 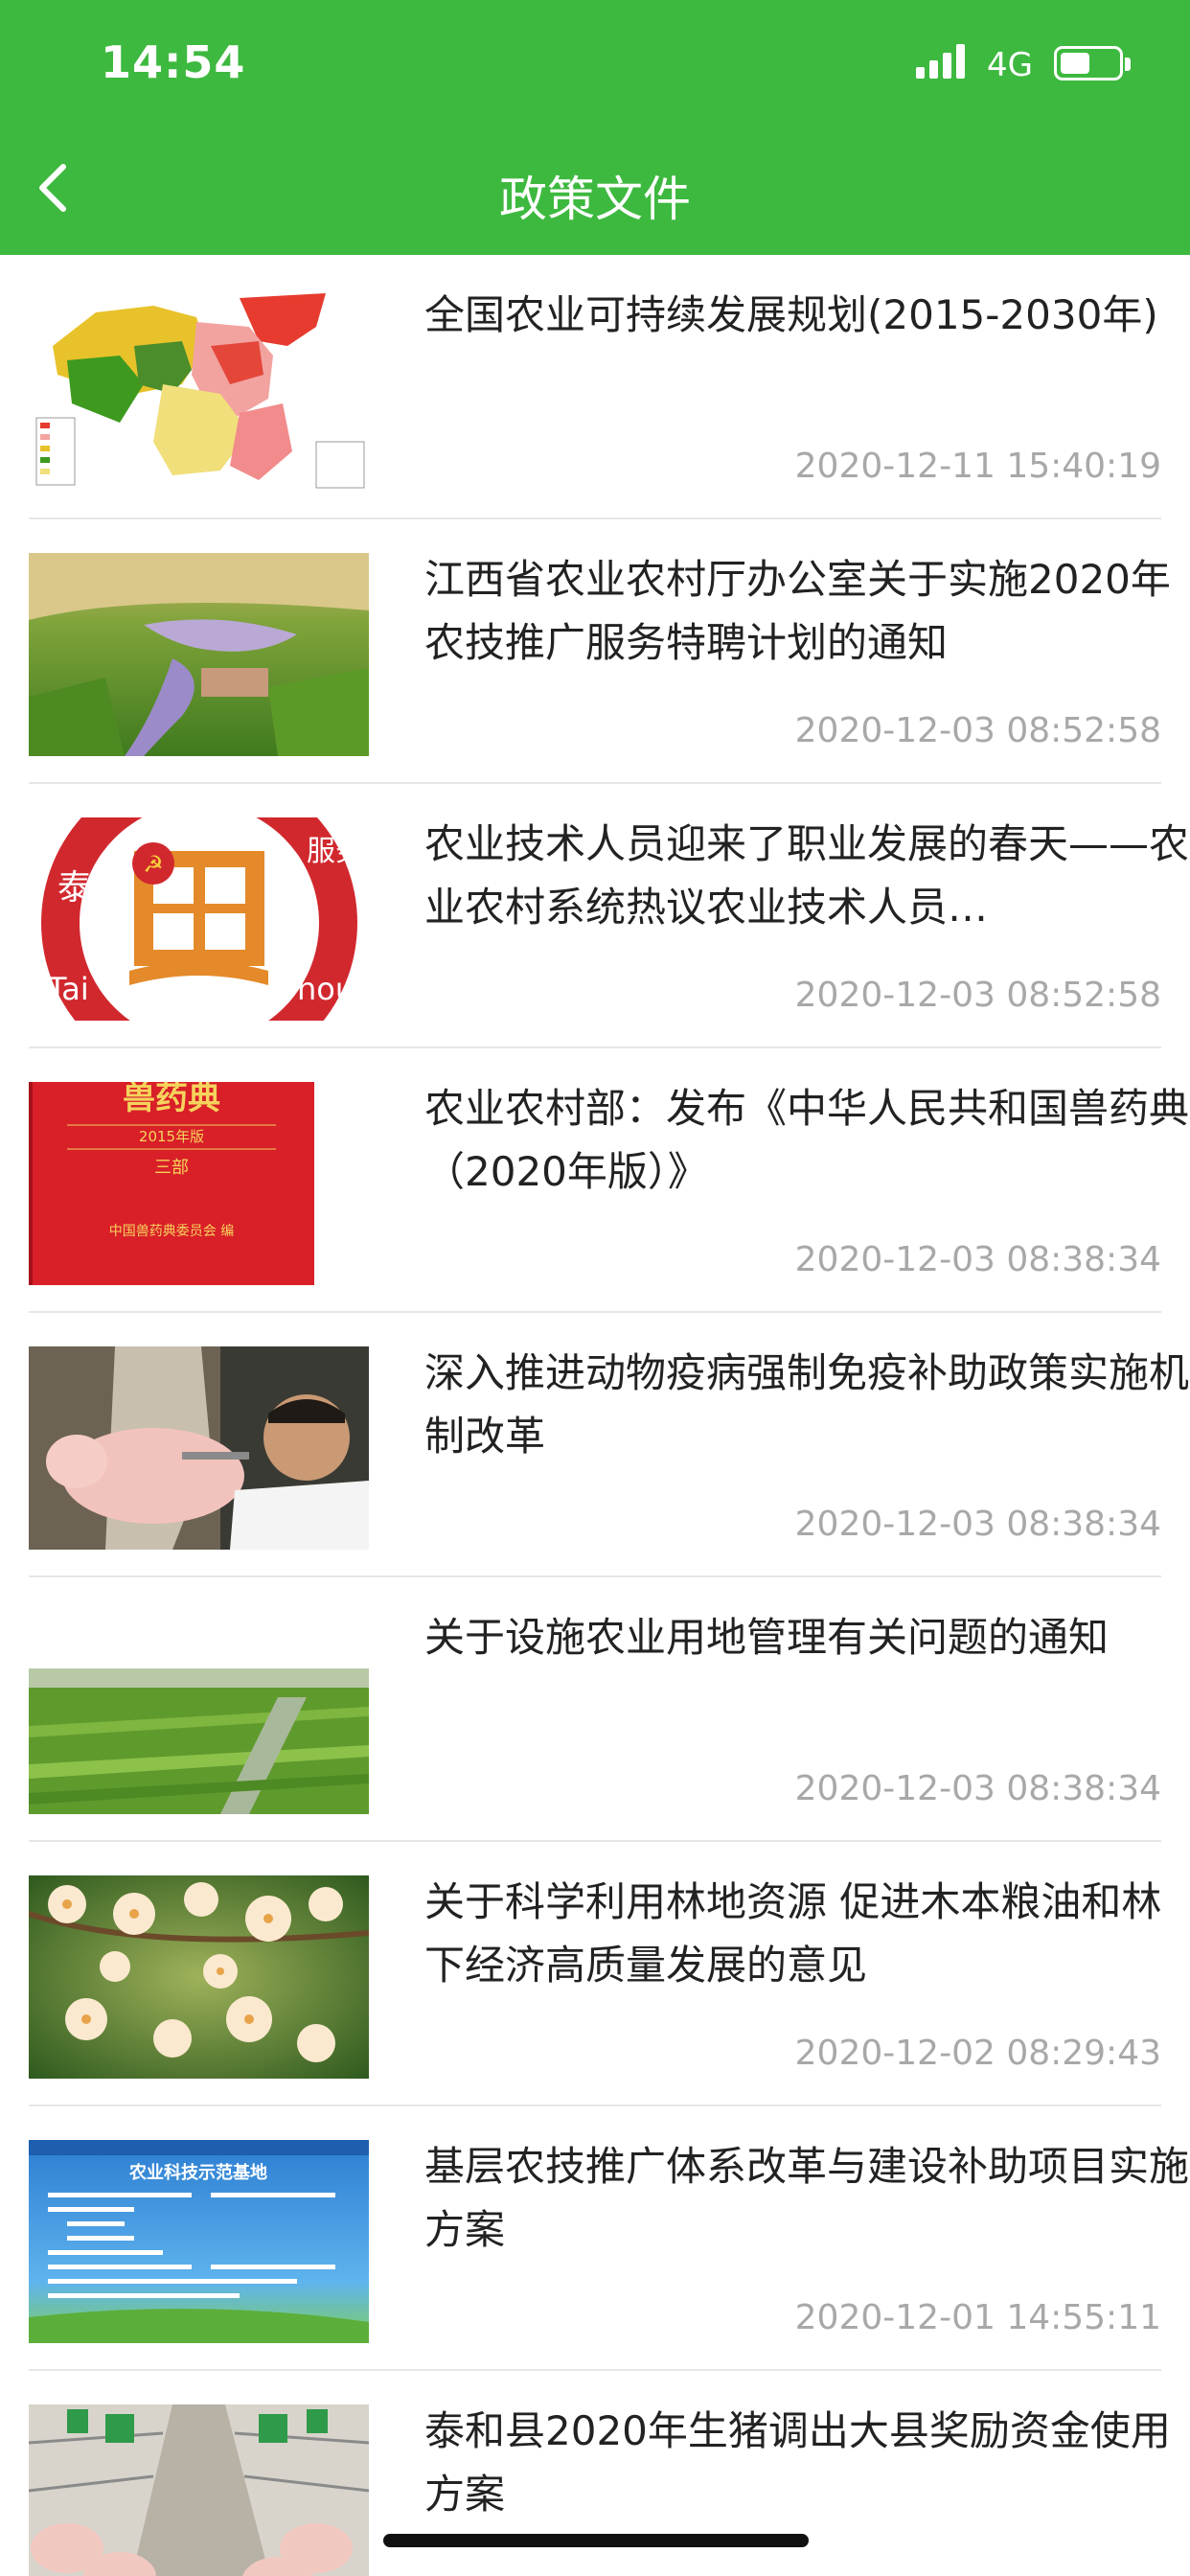 What do you see at coordinates (791, 314) in the screenshot?
I see `item-title: 全国农业可持续发展规划(2015-2030年)` at bounding box center [791, 314].